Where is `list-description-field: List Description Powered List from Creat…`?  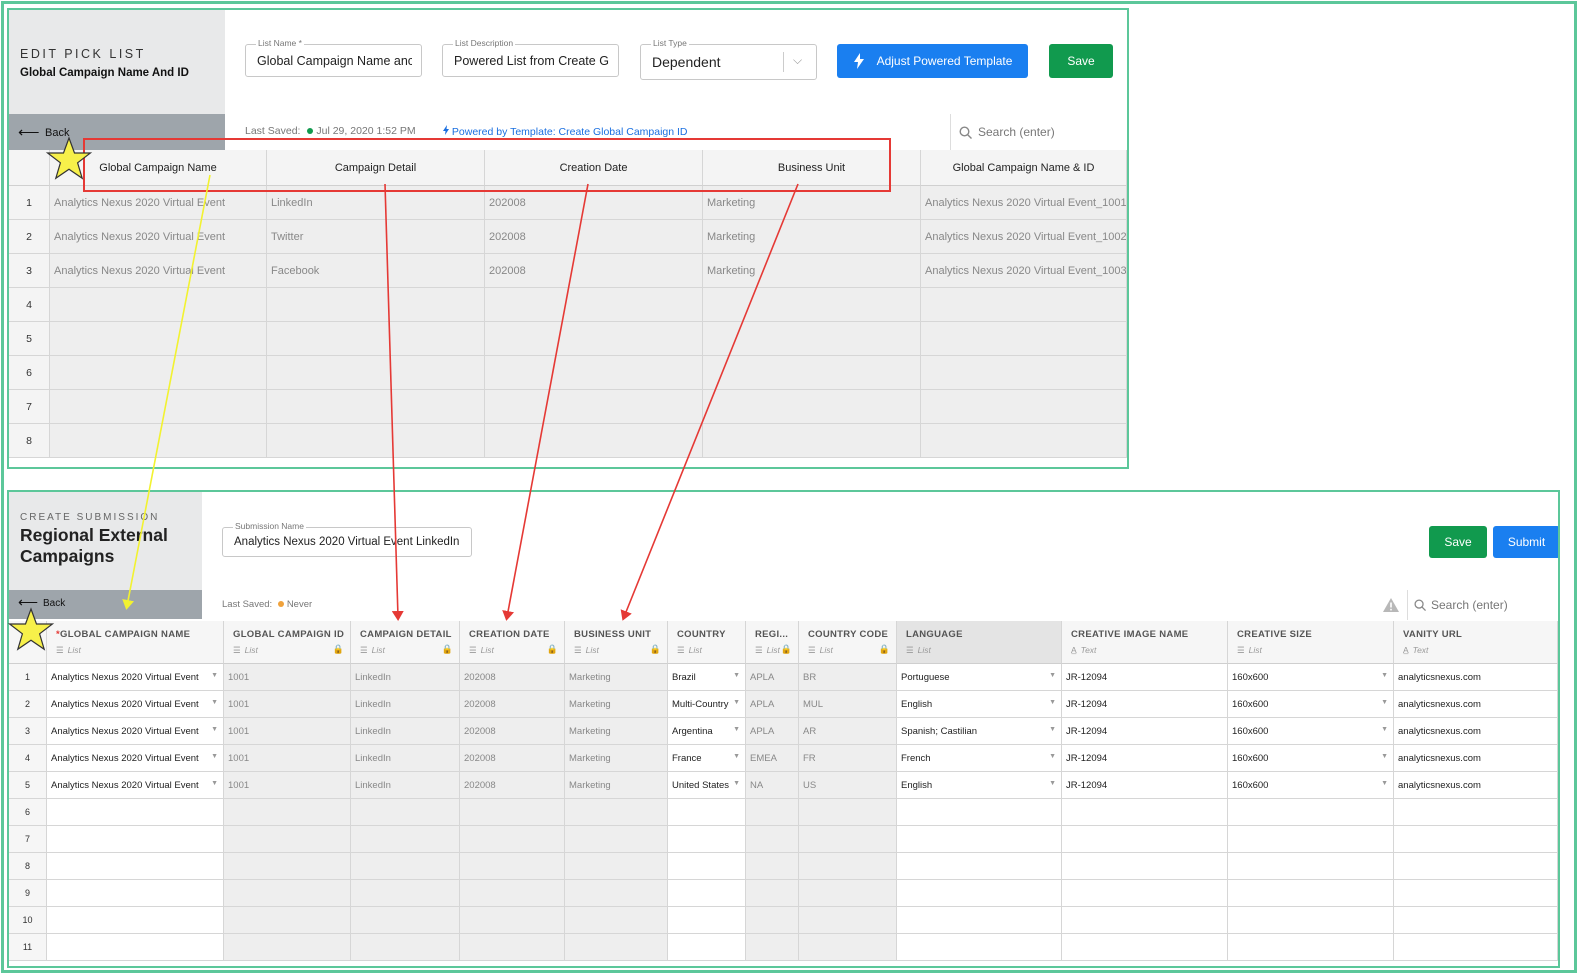
list-description-field: List Description Powered List from Creat… is located at coordinates (530, 57).